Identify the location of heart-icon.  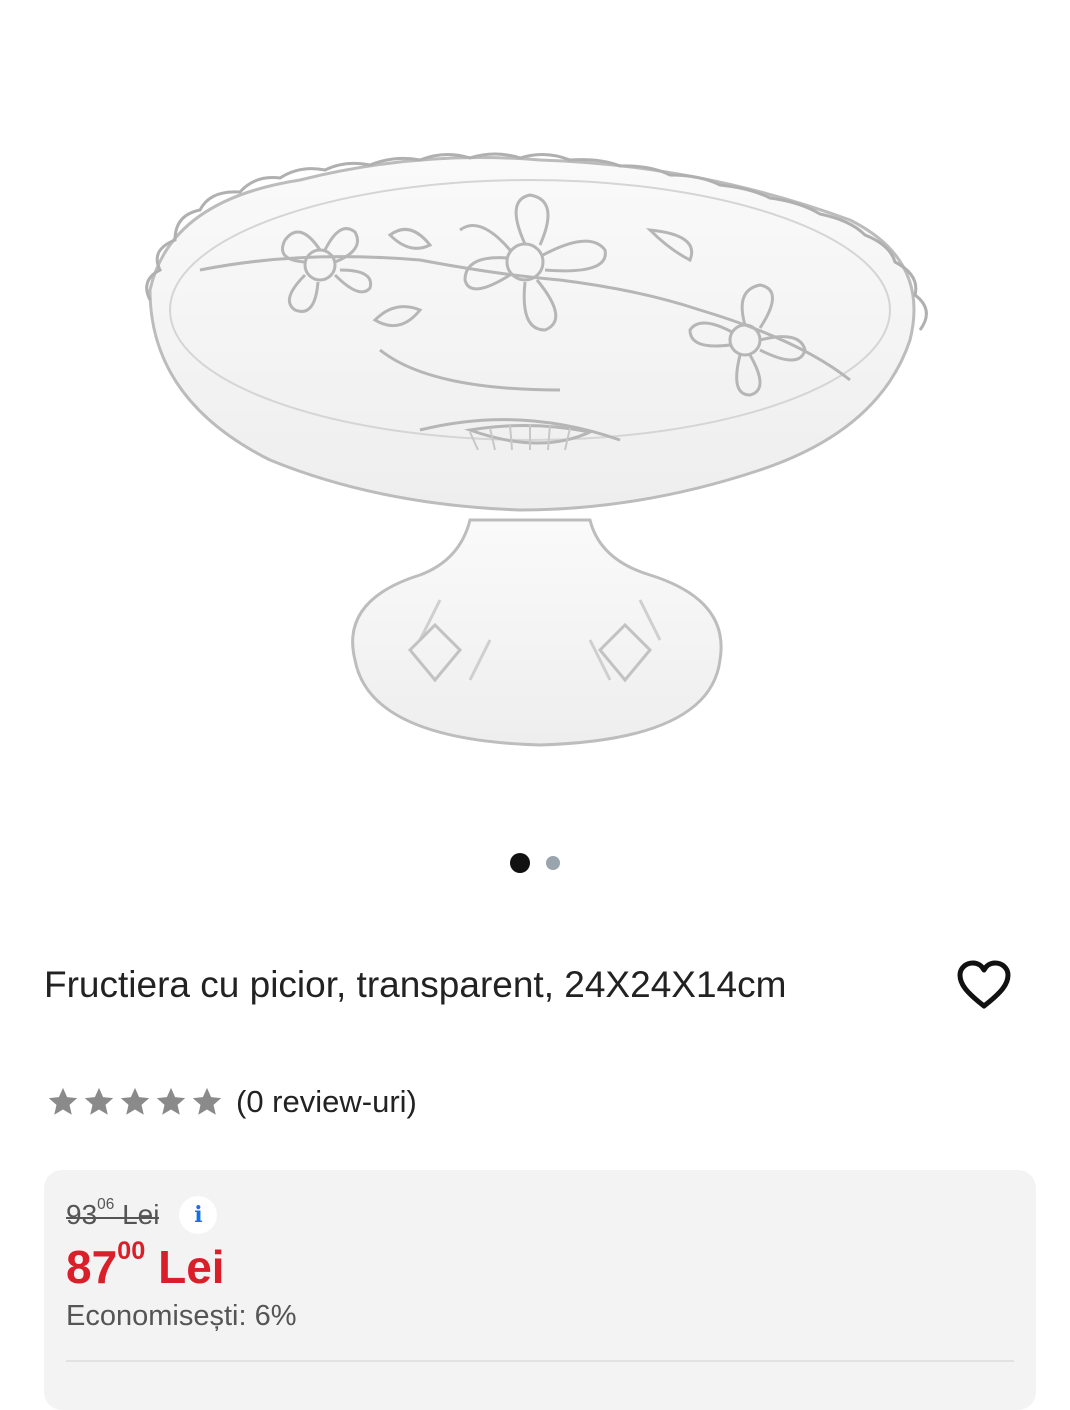
(984, 984).